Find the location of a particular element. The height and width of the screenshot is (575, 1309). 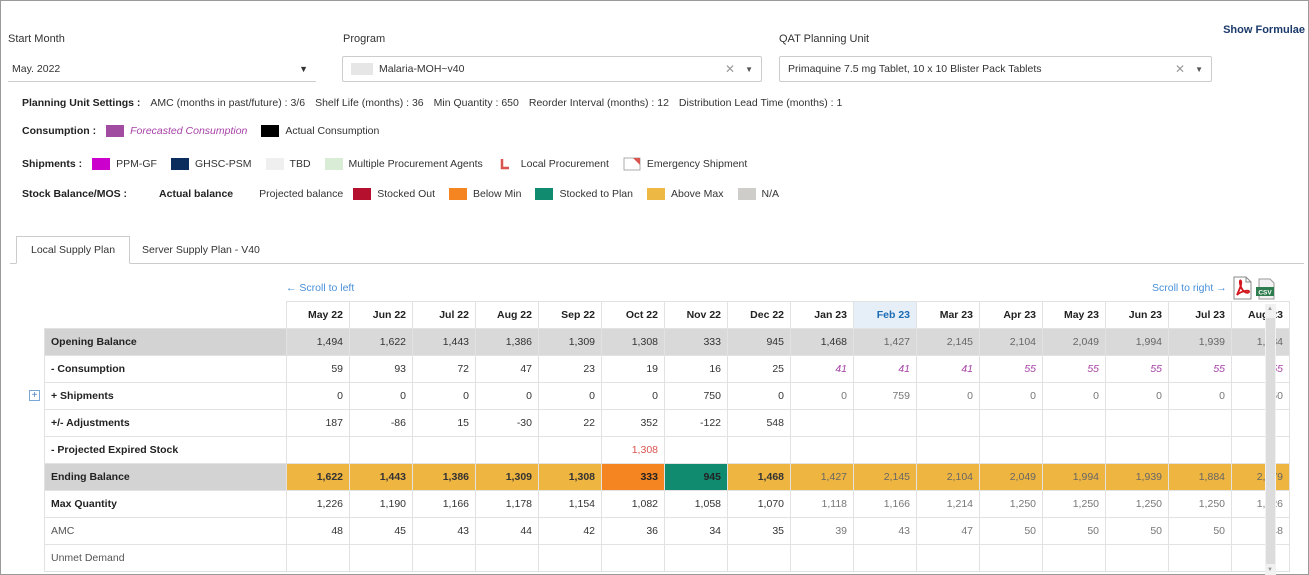

month-header: Nov 22 is located at coordinates (696, 315).